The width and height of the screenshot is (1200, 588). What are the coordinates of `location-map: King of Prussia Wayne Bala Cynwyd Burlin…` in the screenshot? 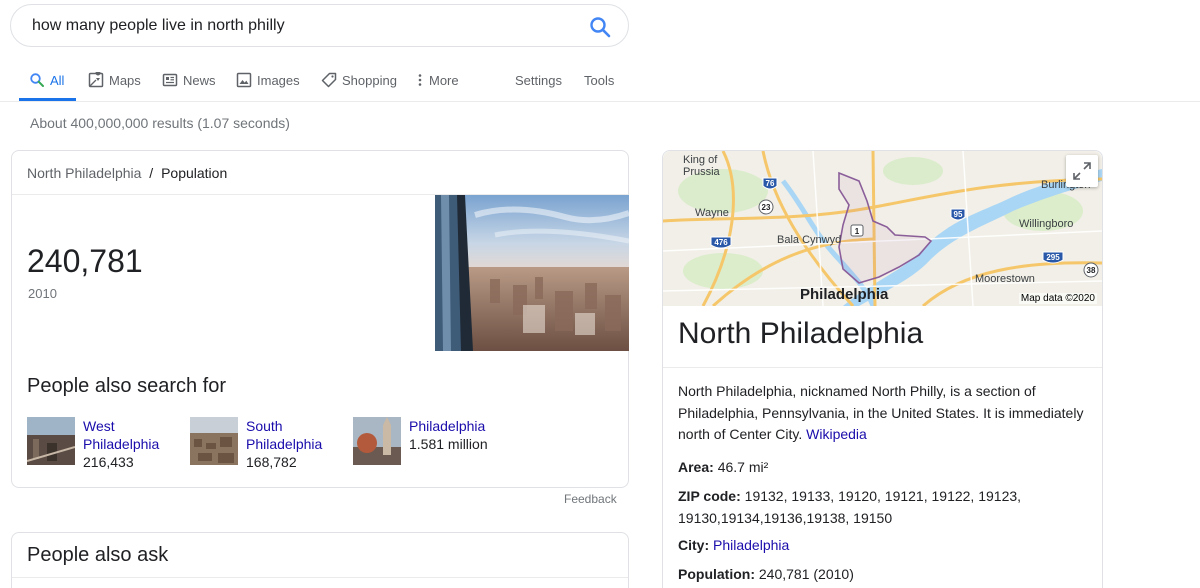 It's located at (882, 228).